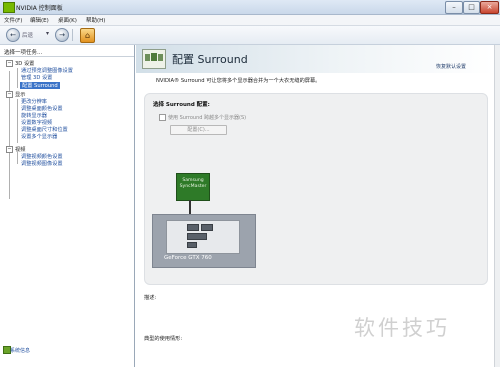  I want to click on menu-help: 帮助(H), so click(95, 20).